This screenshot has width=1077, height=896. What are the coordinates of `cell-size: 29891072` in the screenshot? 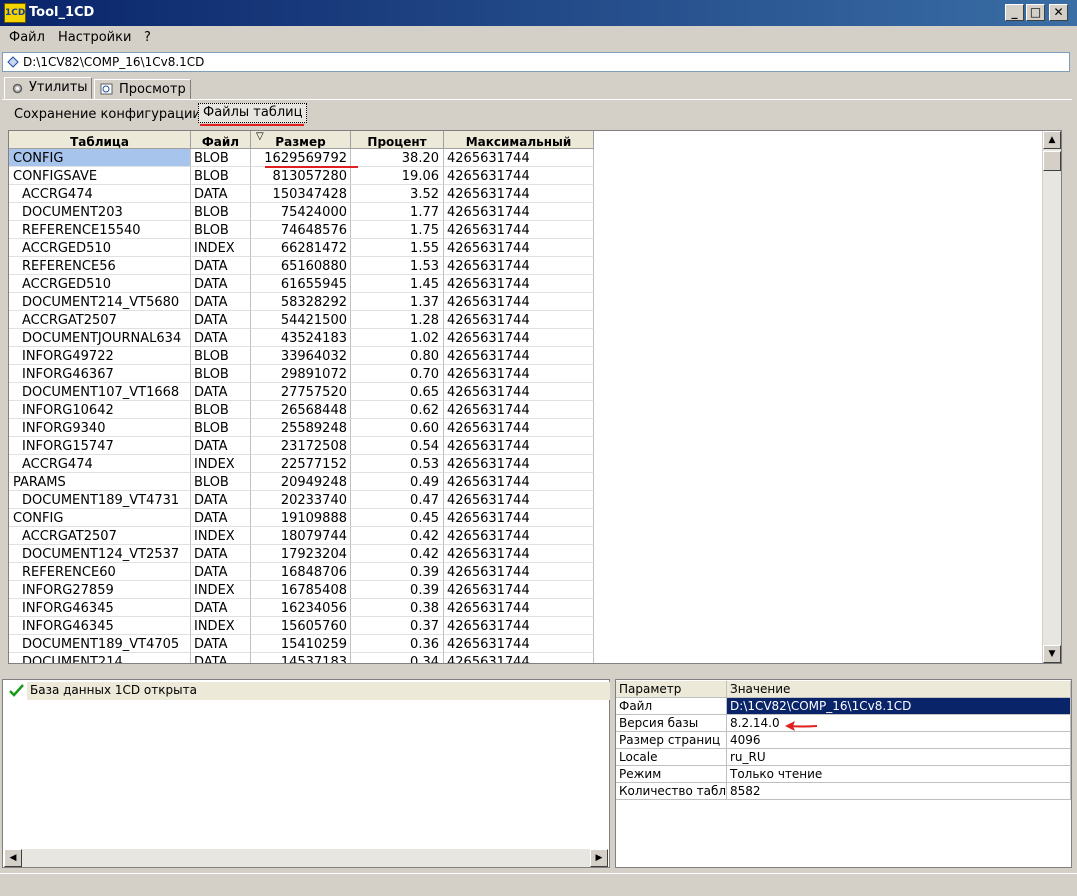 It's located at (301, 374).